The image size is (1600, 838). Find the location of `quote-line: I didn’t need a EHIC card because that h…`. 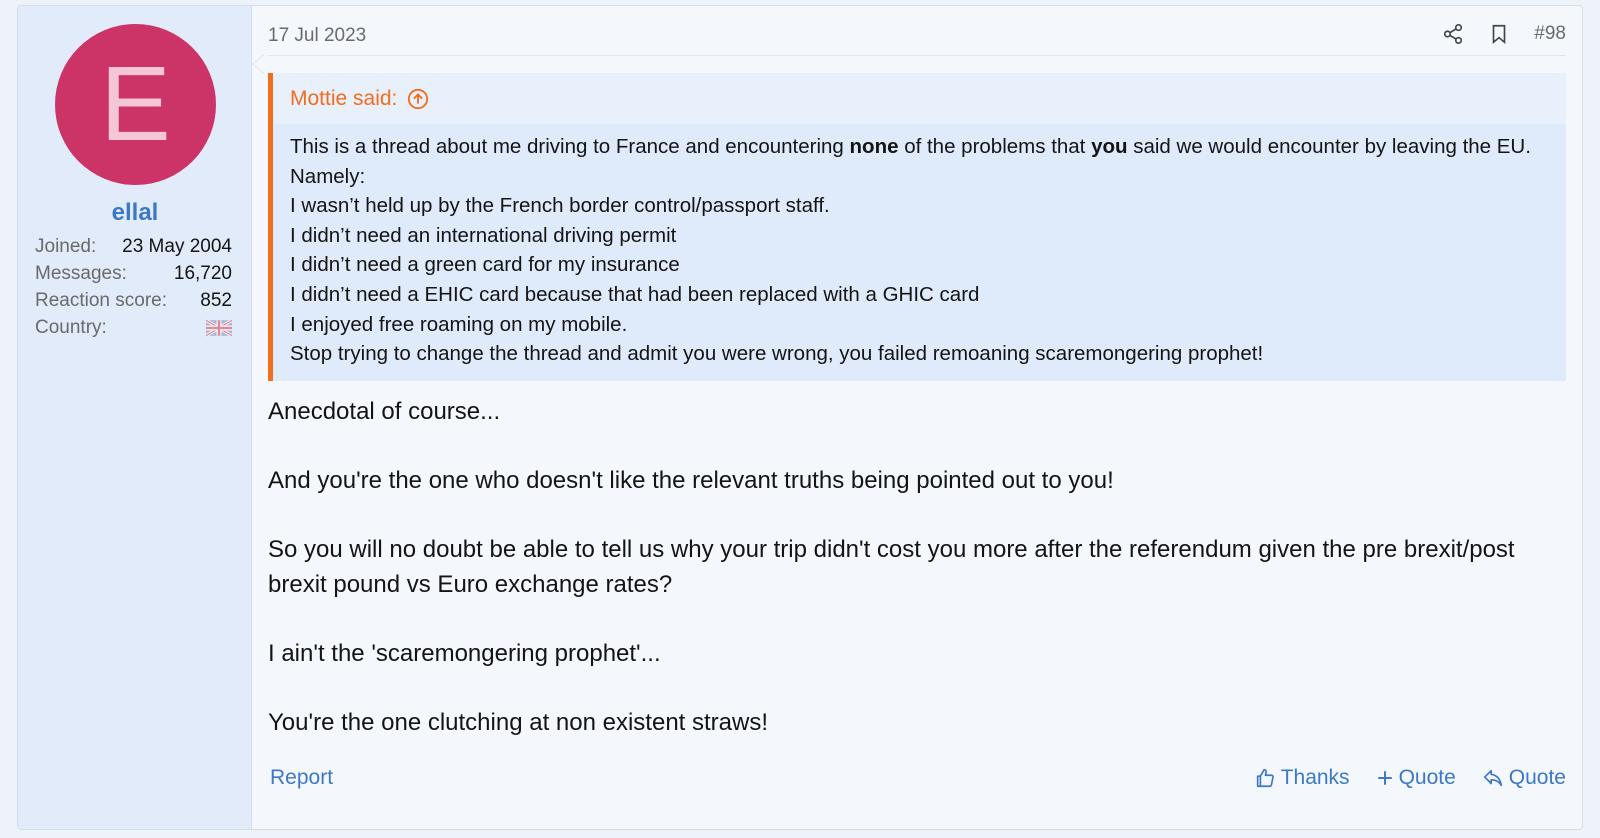

quote-line: I didn’t need a EHIC card because that h… is located at coordinates (635, 294).